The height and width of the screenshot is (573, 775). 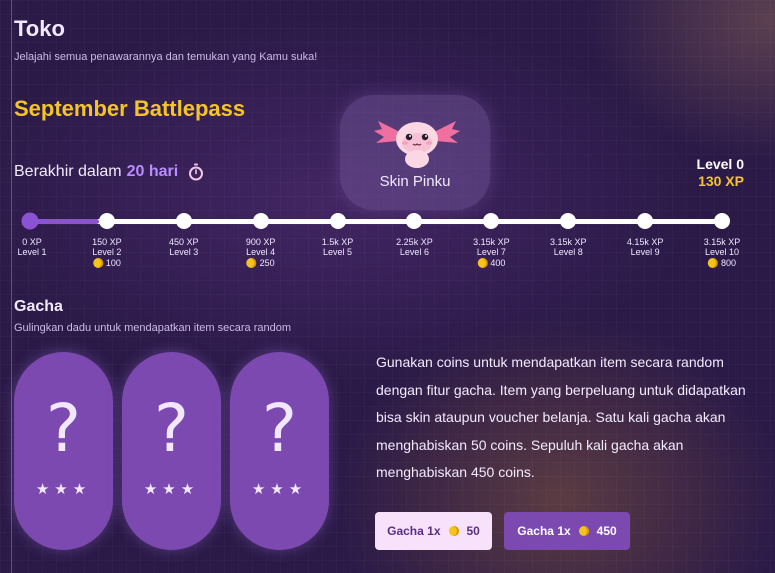 I want to click on level-reward: 800, so click(x=722, y=263).